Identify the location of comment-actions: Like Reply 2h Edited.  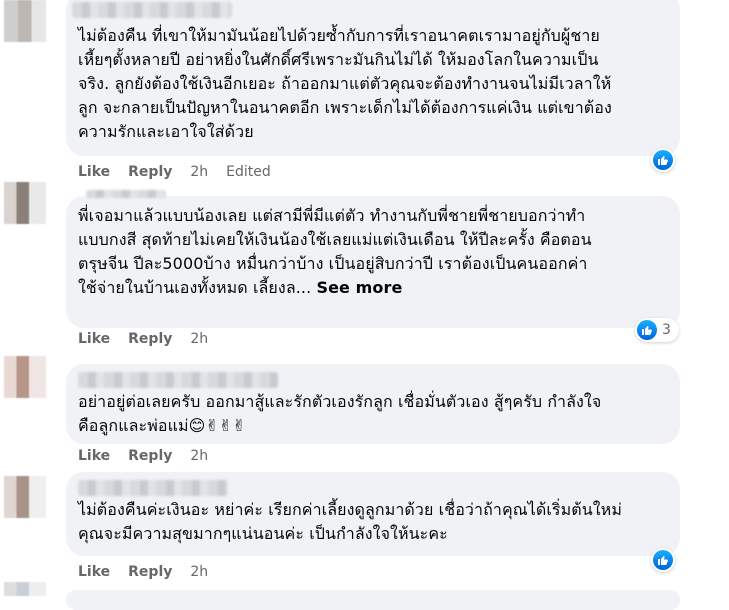
(174, 172).